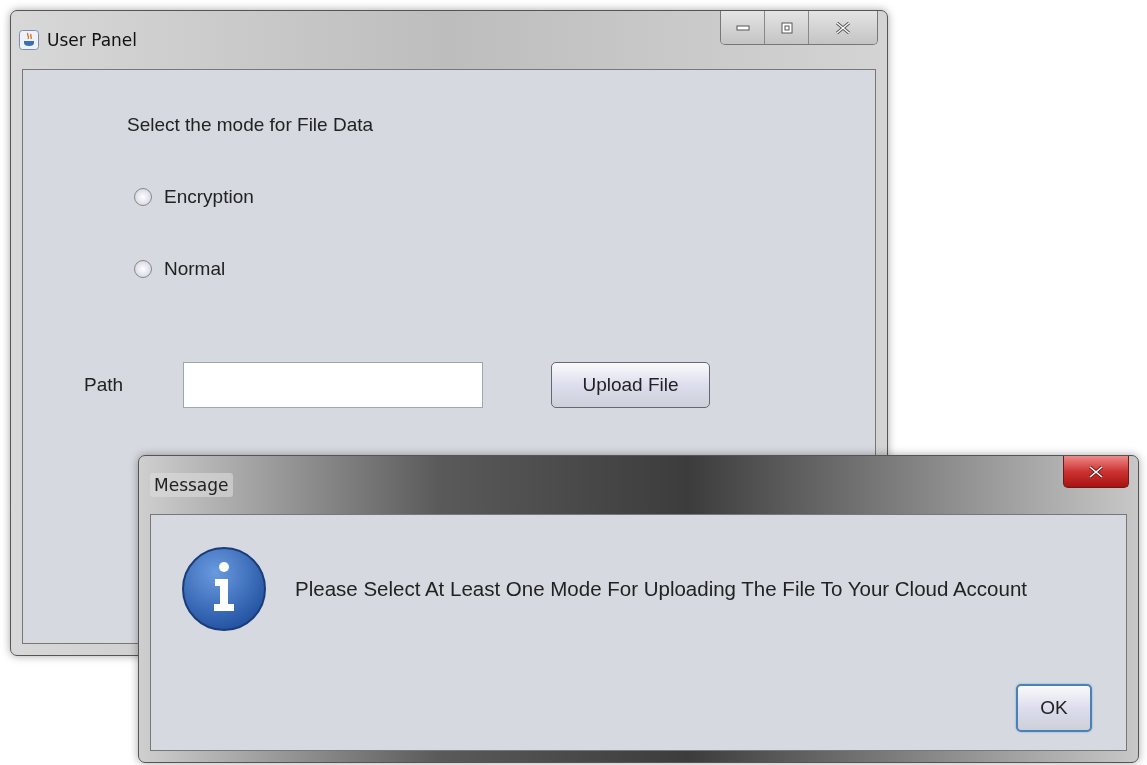 The width and height of the screenshot is (1147, 765). I want to click on close-button, so click(1096, 472).